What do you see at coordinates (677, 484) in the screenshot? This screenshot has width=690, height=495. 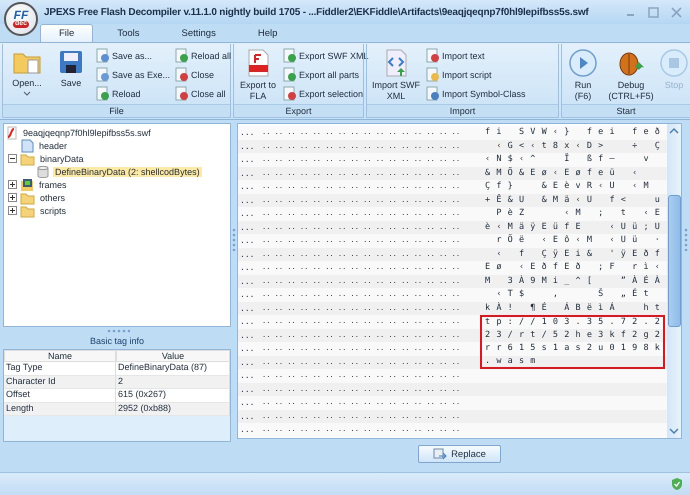 I see `shield-check-icon` at bounding box center [677, 484].